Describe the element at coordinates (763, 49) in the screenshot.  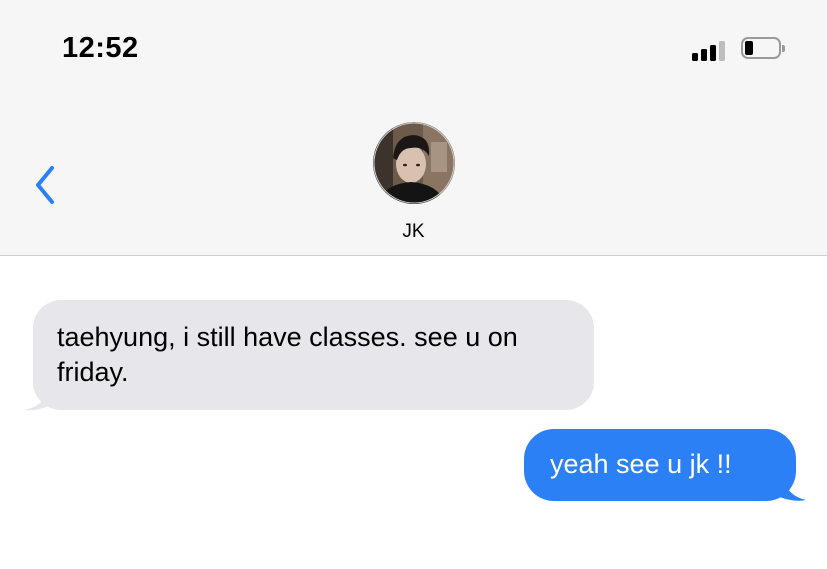
I see `battery-icon` at that location.